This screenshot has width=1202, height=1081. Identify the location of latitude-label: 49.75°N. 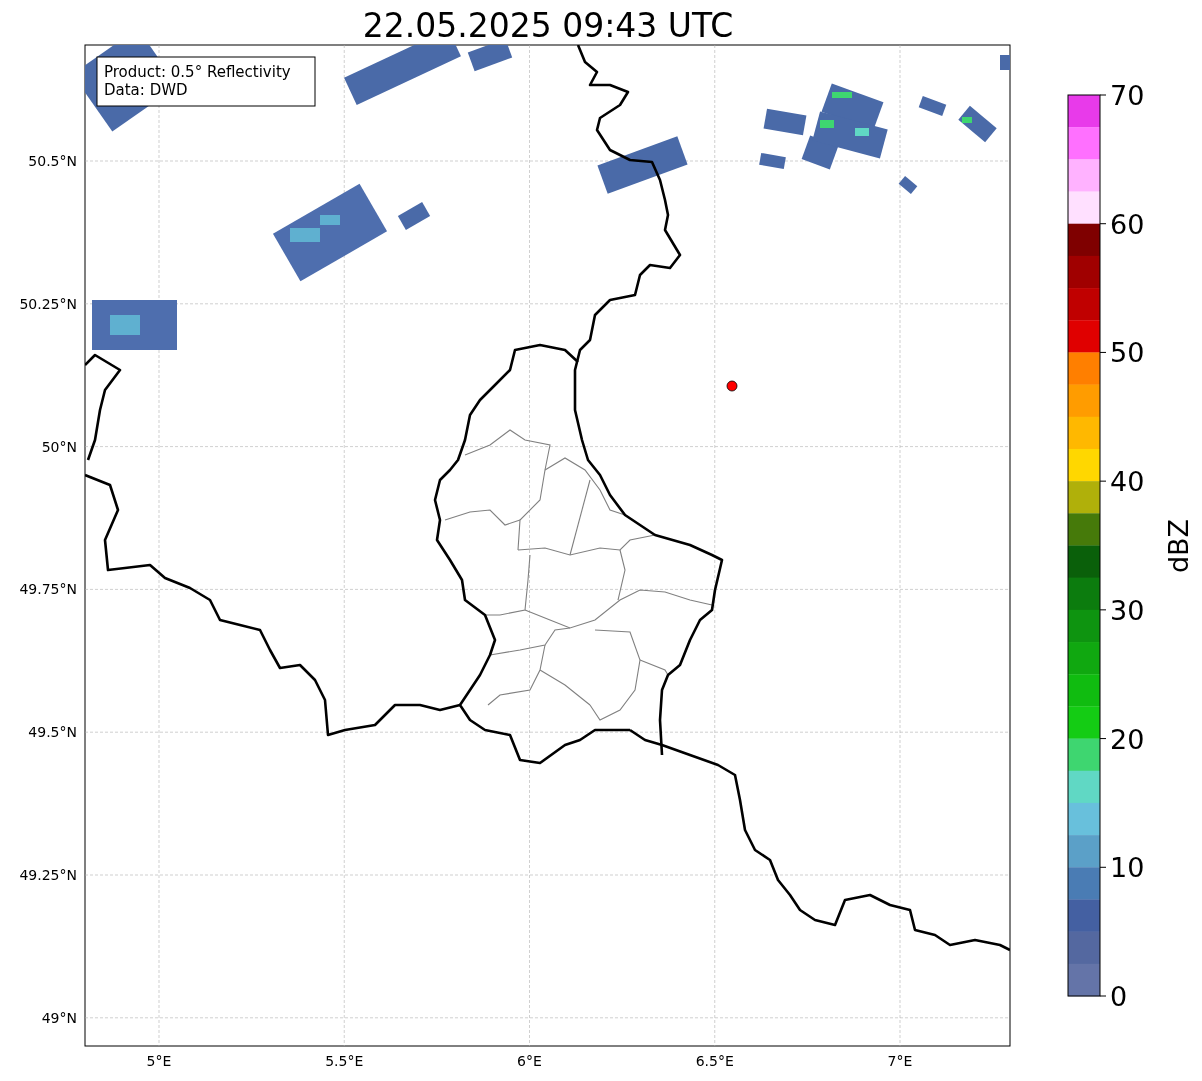
(48, 589).